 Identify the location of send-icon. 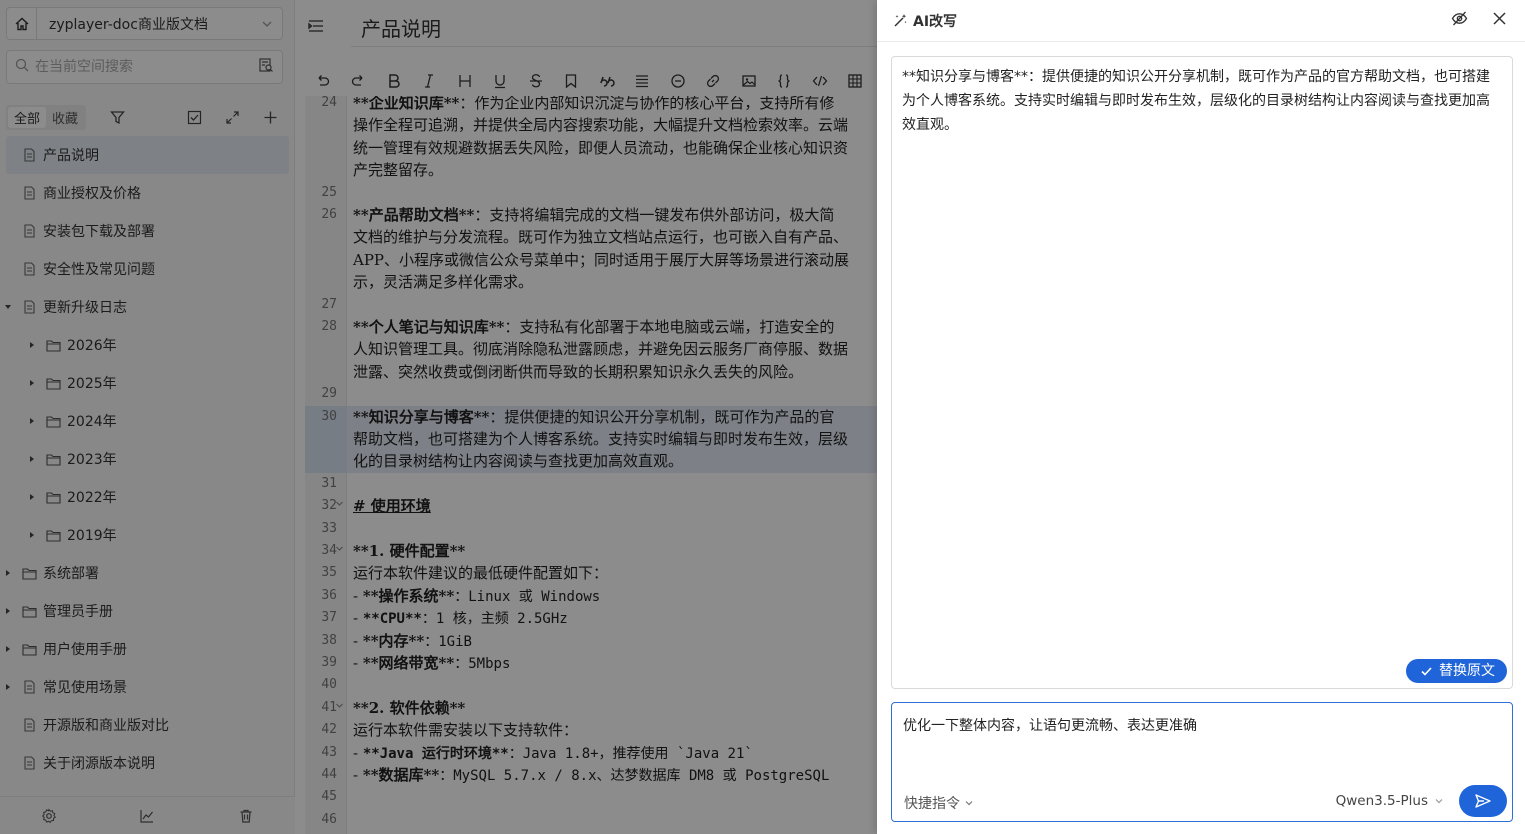
(1483, 801).